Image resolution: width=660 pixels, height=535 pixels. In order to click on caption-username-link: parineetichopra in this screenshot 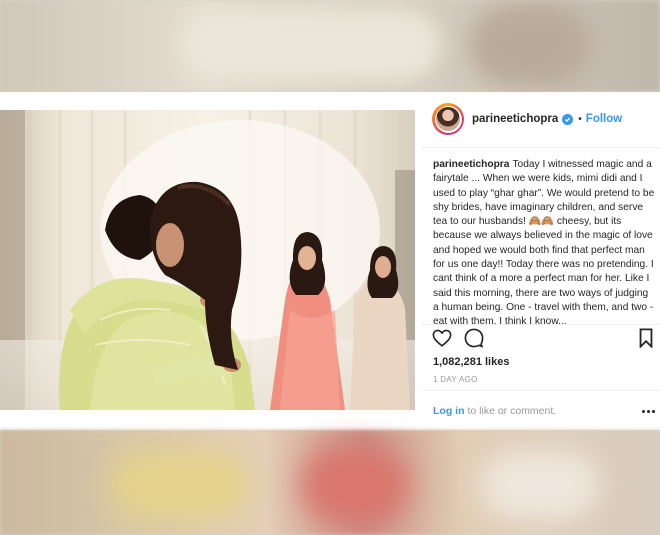, I will do `click(471, 164)`.